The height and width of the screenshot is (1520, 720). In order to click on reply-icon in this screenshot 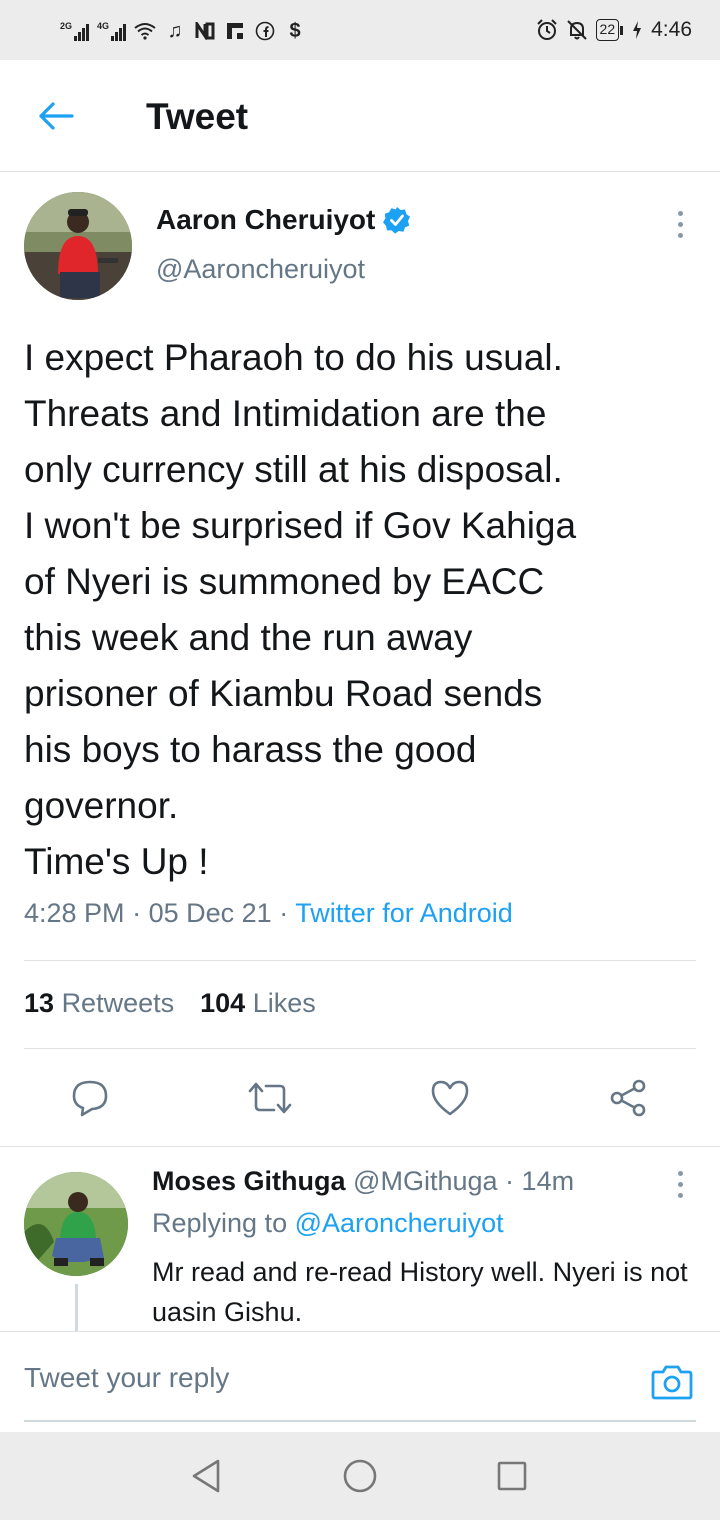, I will do `click(90, 1098)`.